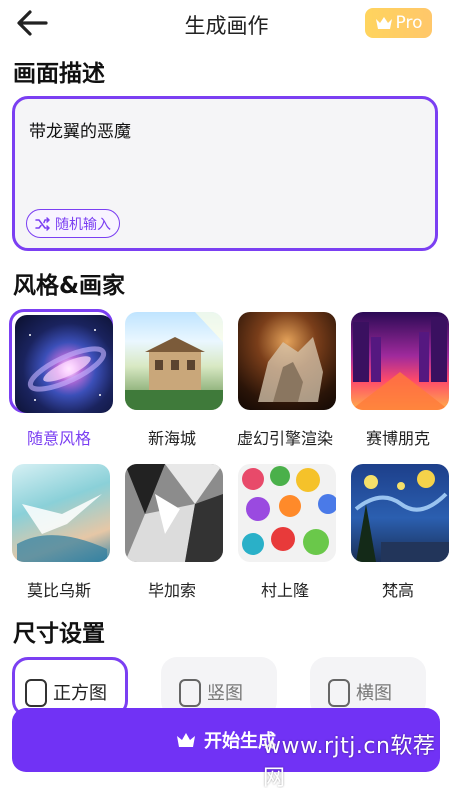 The image size is (453, 788). What do you see at coordinates (80, 693) in the screenshot?
I see `size-label: 正方图` at bounding box center [80, 693].